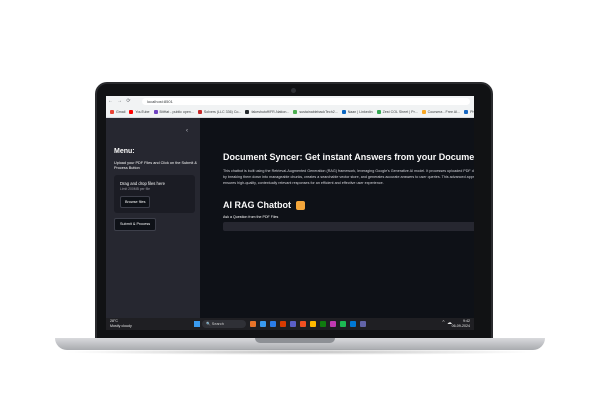 This screenshot has height=418, width=597. What do you see at coordinates (300, 206) in the screenshot?
I see `robot-icon` at bounding box center [300, 206].